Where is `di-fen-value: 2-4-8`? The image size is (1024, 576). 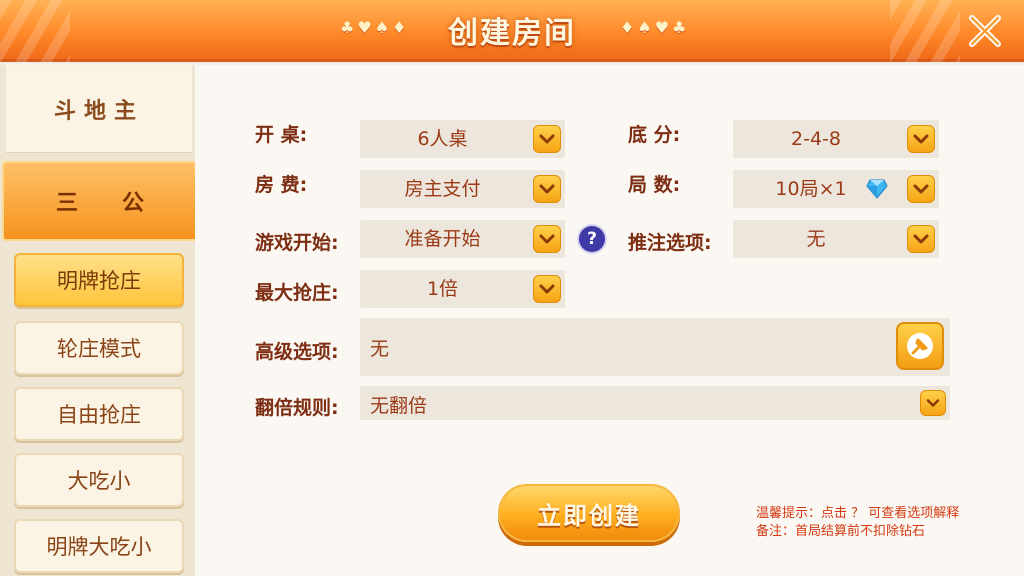
di-fen-value: 2-4-8 is located at coordinates (816, 139).